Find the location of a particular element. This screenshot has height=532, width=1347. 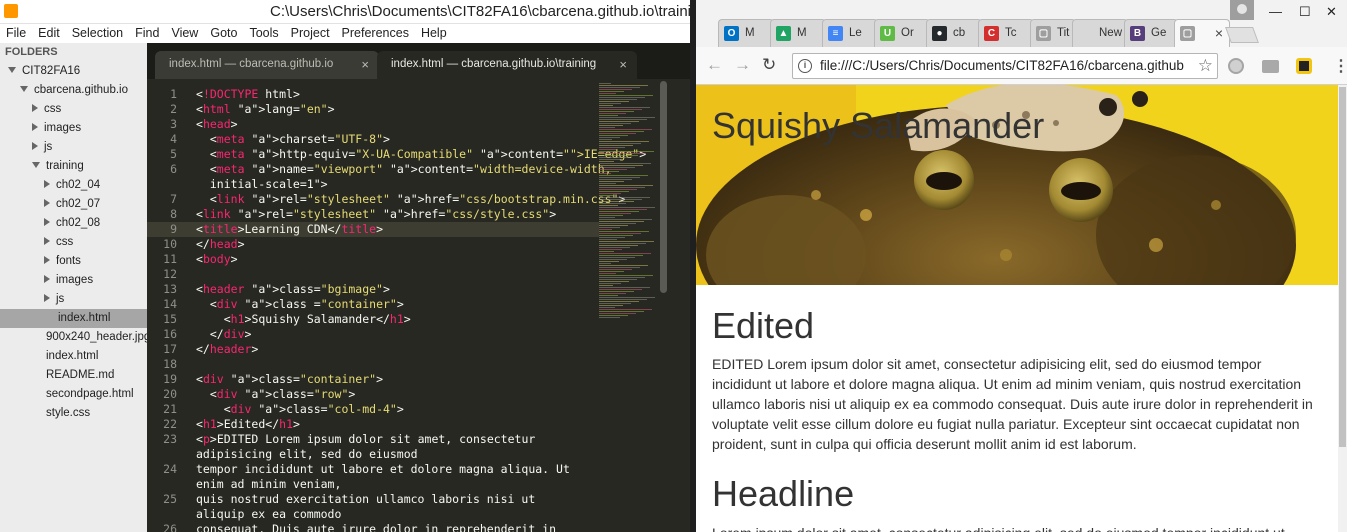

sidebar-folder: CIT82FA16 is located at coordinates (73, 71).